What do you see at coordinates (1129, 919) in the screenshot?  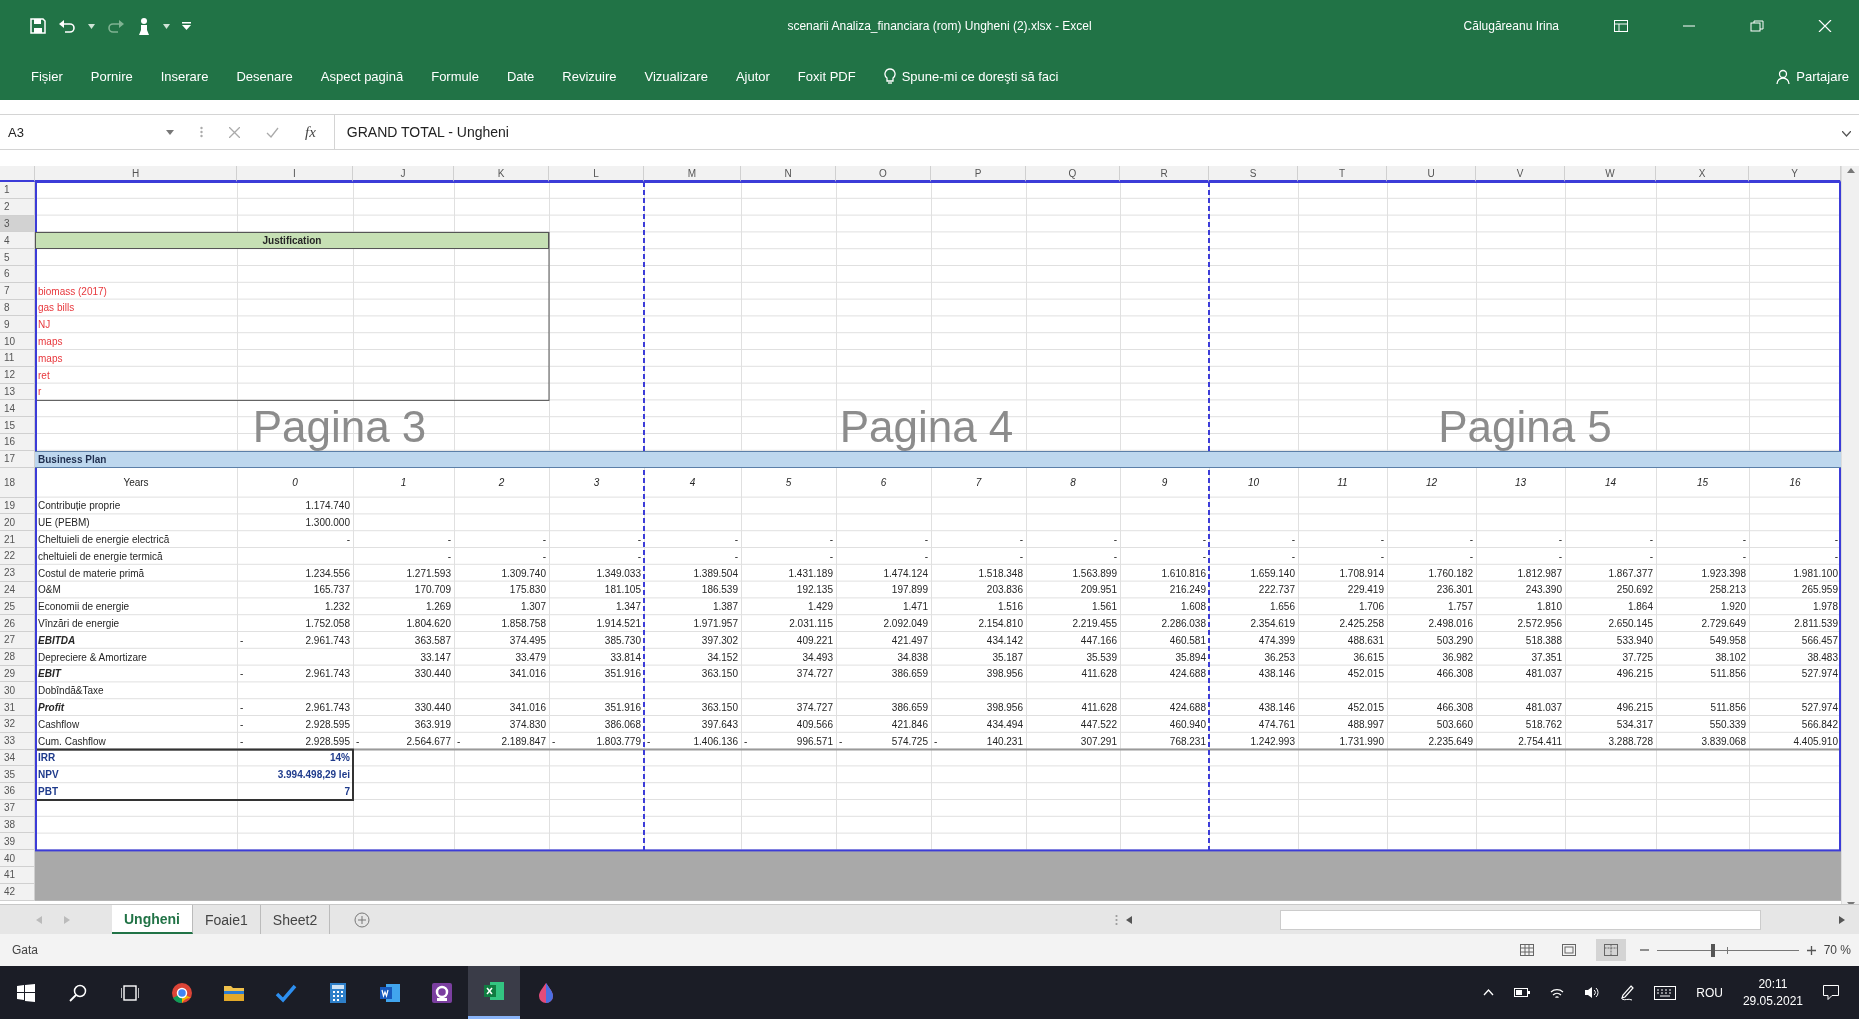 I see `scroll-left-arrow-icon` at bounding box center [1129, 919].